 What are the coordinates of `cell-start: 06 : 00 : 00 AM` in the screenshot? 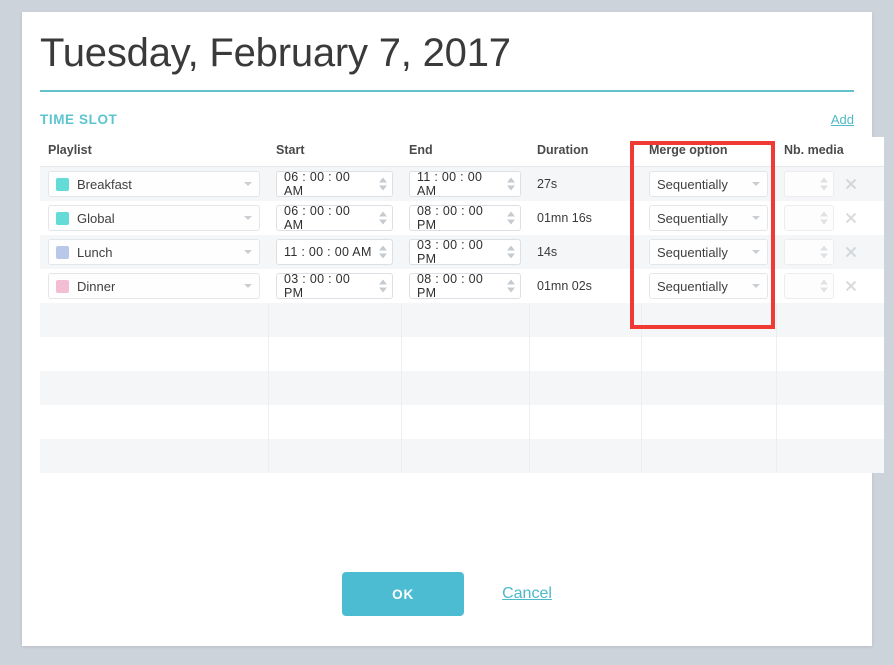 It's located at (334, 183).